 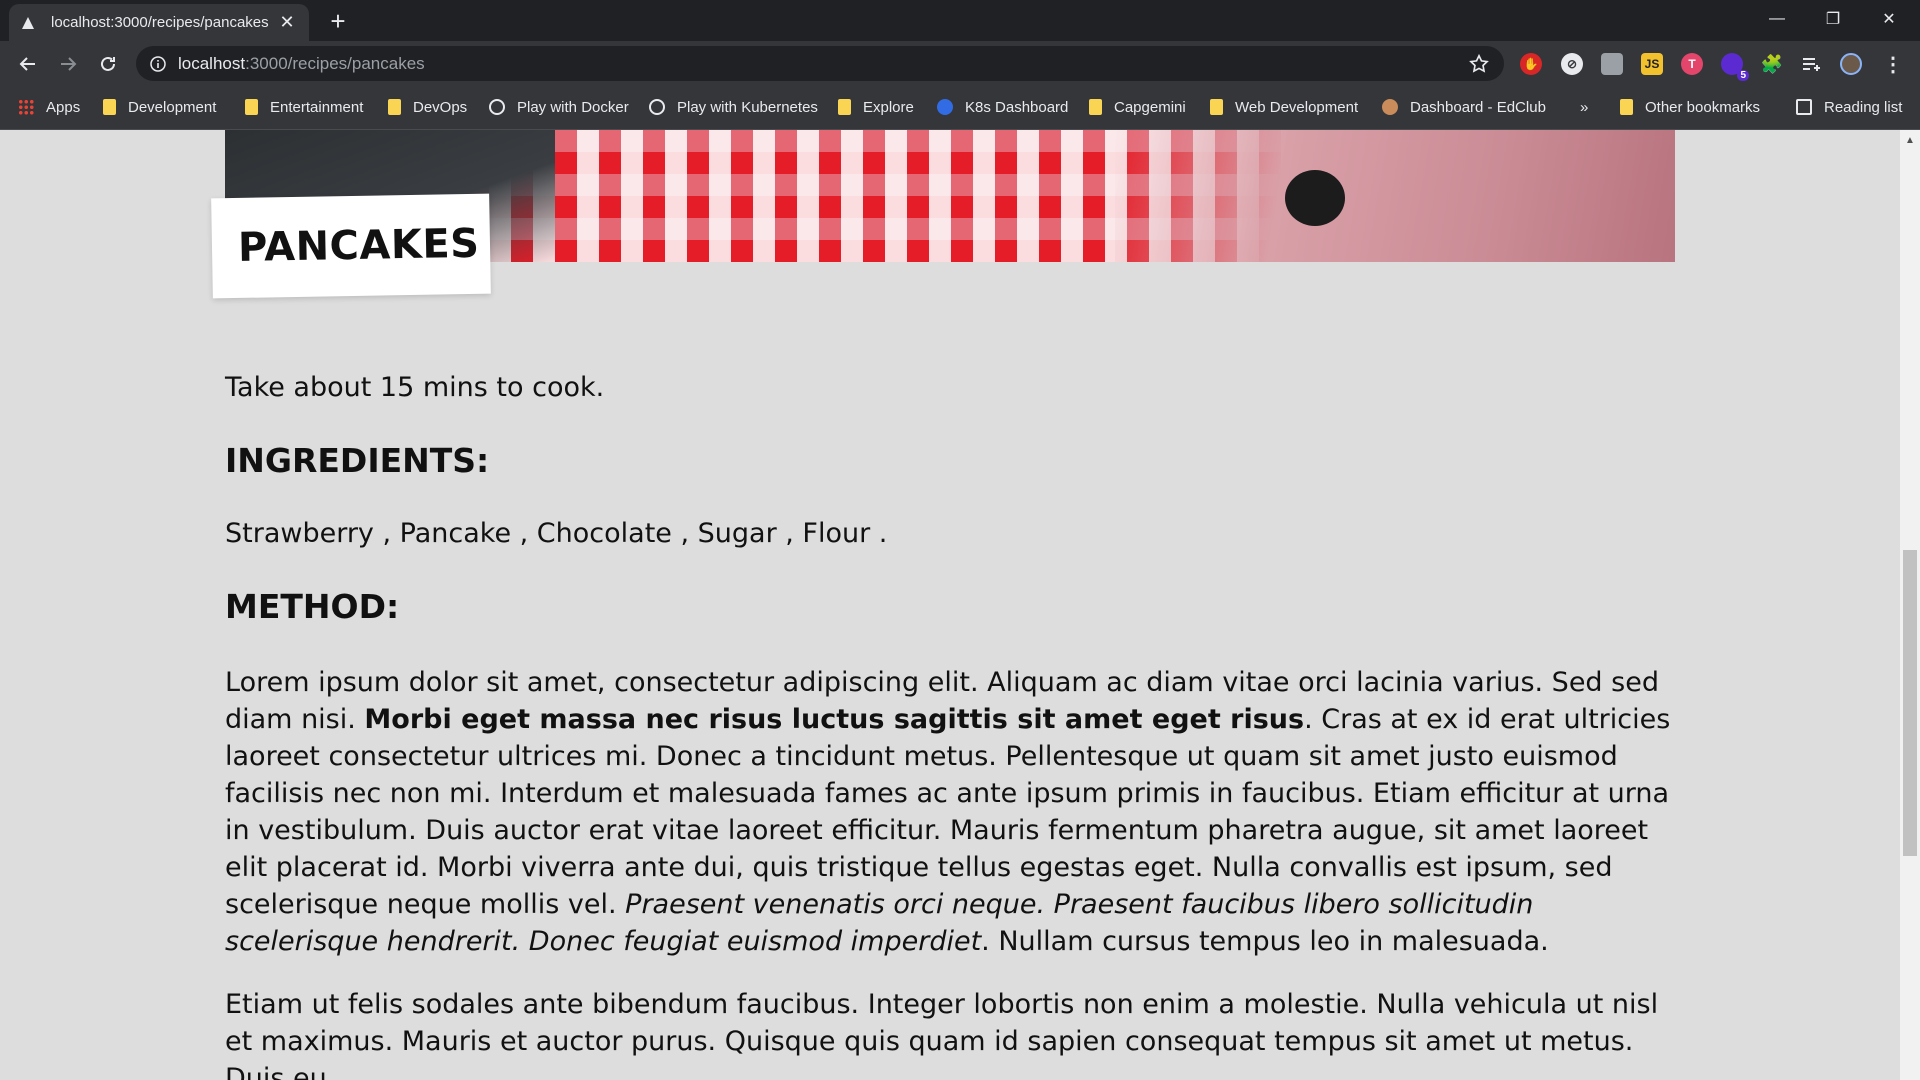 What do you see at coordinates (1910, 140) in the screenshot?
I see `scroll-up-arrow-icon: ▲` at bounding box center [1910, 140].